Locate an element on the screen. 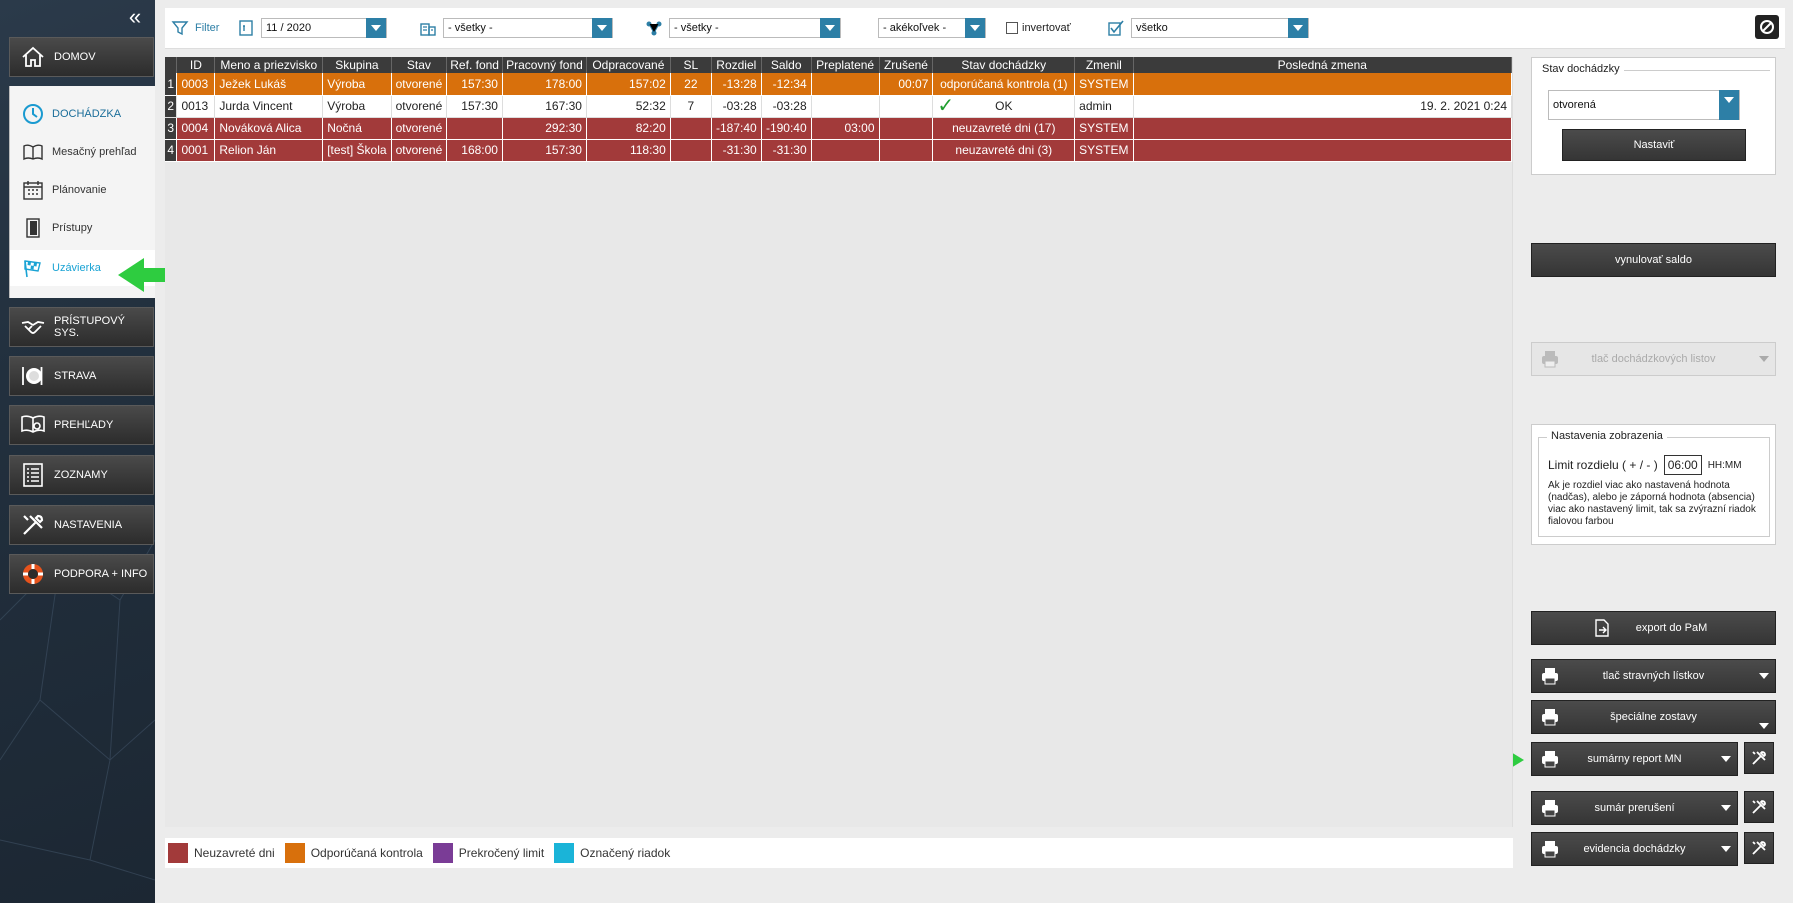  col-saldo: Saldo is located at coordinates (786, 65).